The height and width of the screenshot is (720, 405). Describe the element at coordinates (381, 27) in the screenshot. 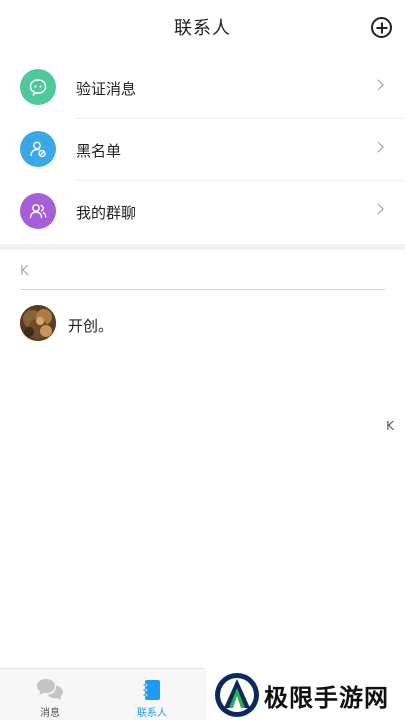

I see `add-contact-icon` at that location.